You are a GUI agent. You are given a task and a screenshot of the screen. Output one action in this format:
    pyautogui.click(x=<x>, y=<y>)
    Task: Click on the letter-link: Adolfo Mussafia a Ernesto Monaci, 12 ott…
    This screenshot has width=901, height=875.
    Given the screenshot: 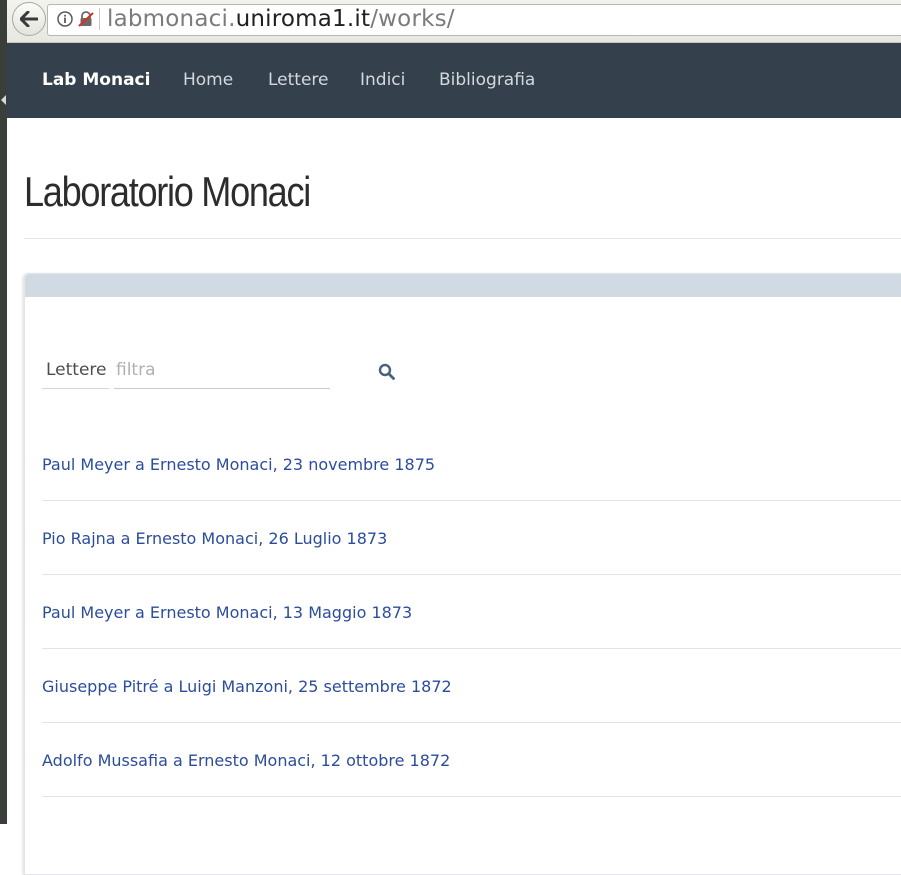 What is the action you would take?
    pyautogui.click(x=246, y=760)
    